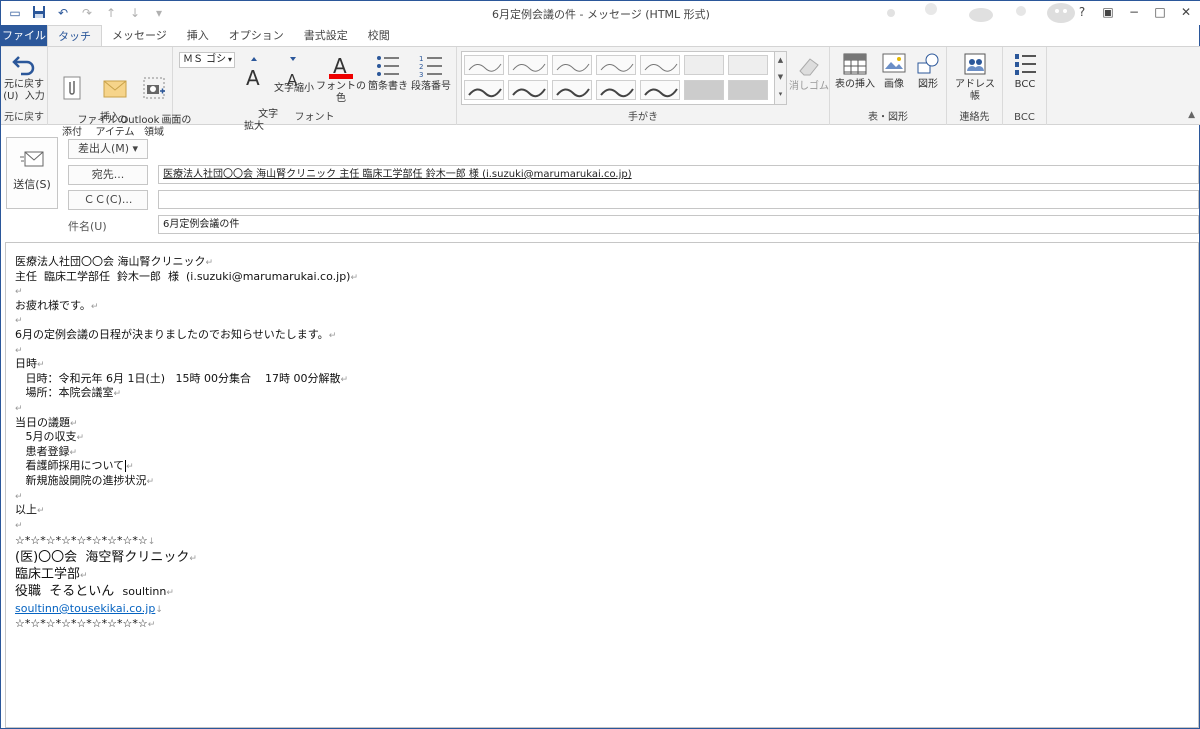  I want to click on eraser-button: 消しゴム, so click(809, 73).